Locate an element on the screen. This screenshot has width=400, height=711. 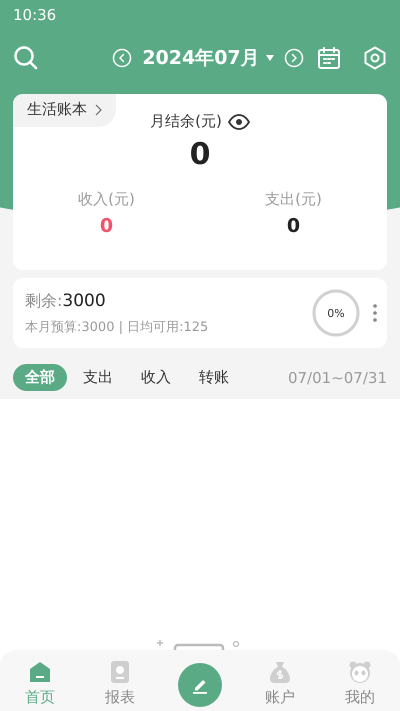
income-label: 收入(元) is located at coordinates (106, 199).